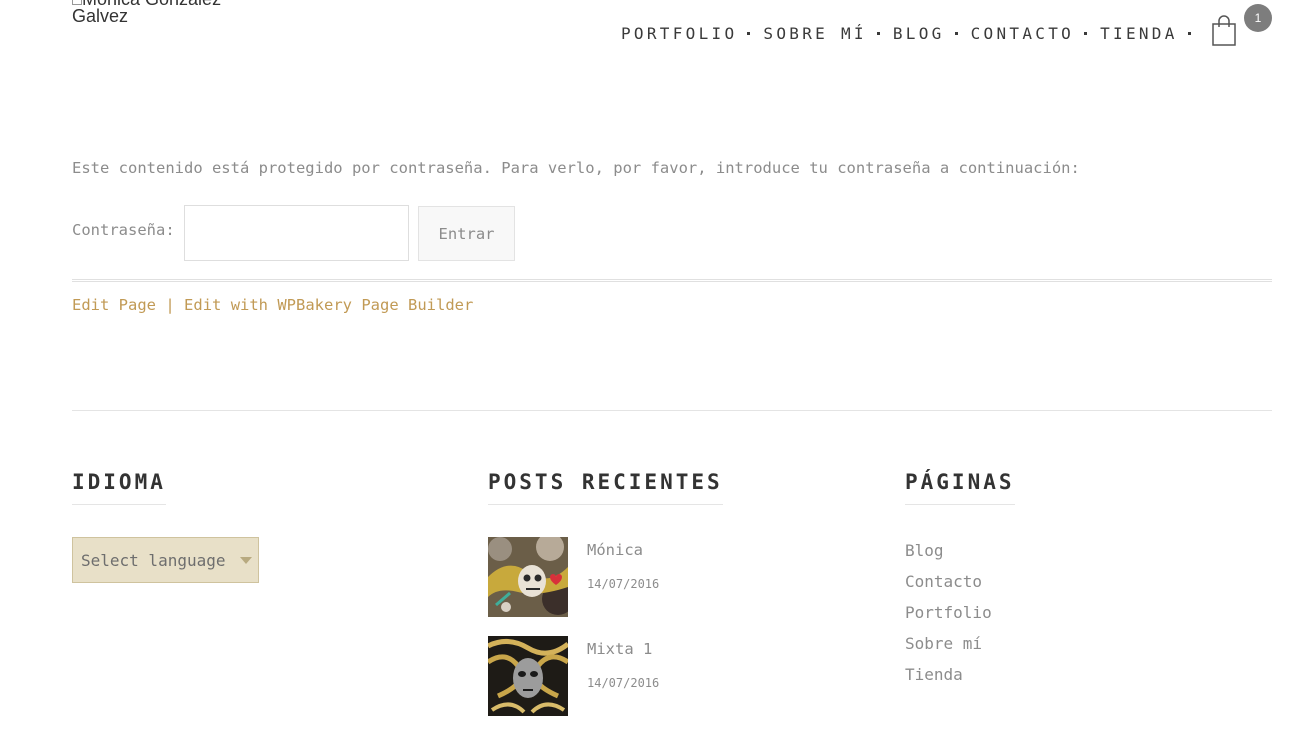  Describe the element at coordinates (948, 612) in the screenshot. I see `pages-link-portfolio: Portfolio` at that location.